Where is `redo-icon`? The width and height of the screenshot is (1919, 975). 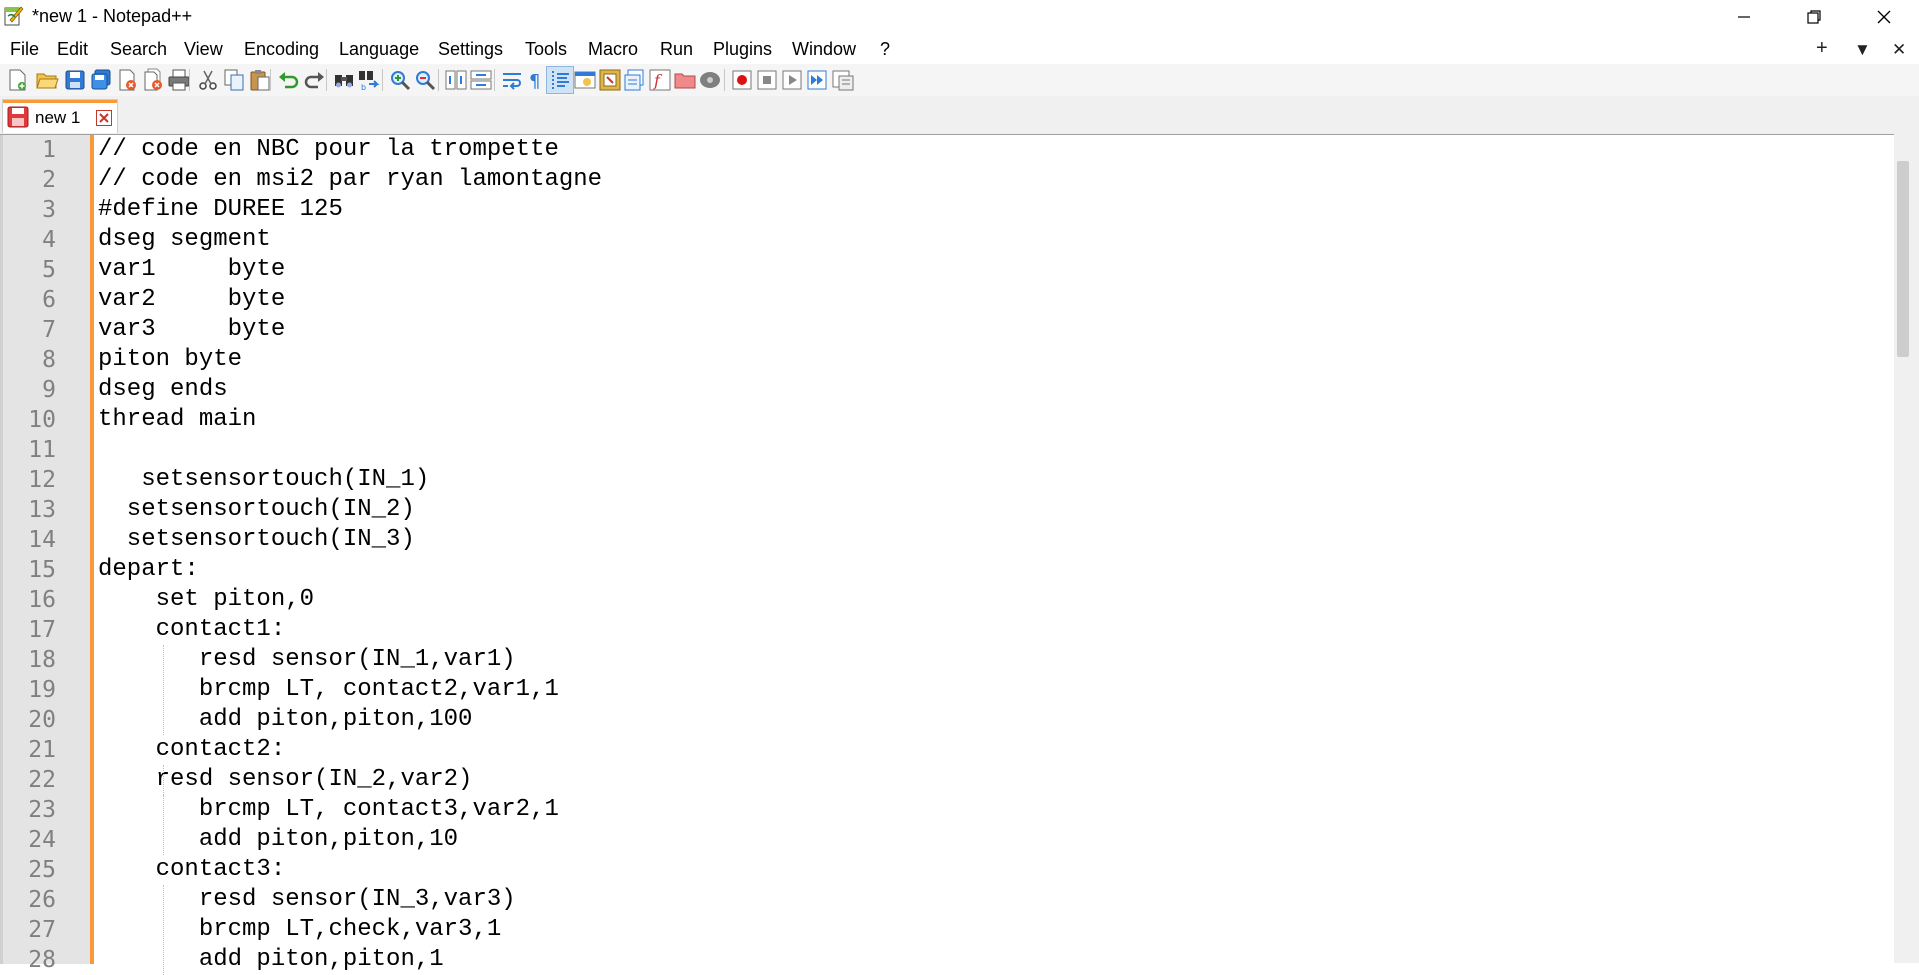 redo-icon is located at coordinates (314, 80).